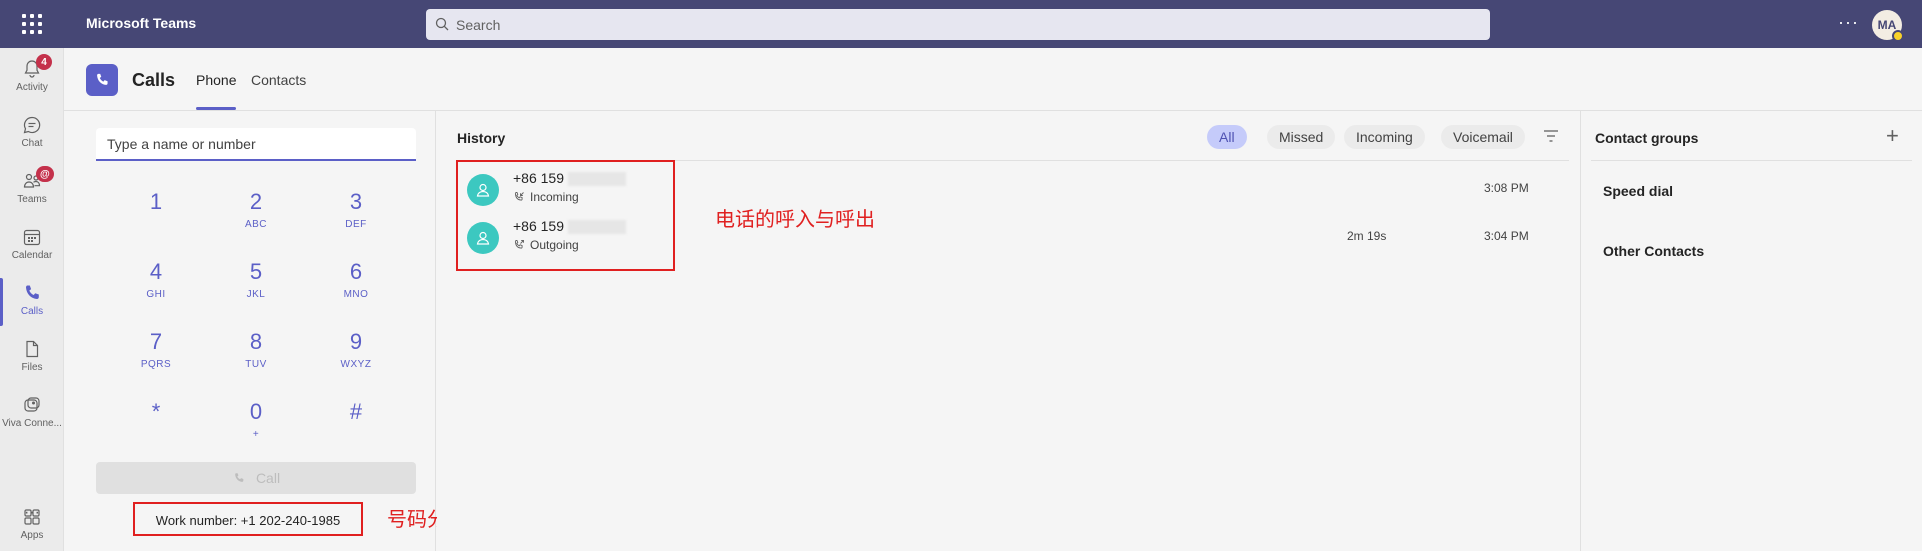  I want to click on rail-label: Calls, so click(32, 311).